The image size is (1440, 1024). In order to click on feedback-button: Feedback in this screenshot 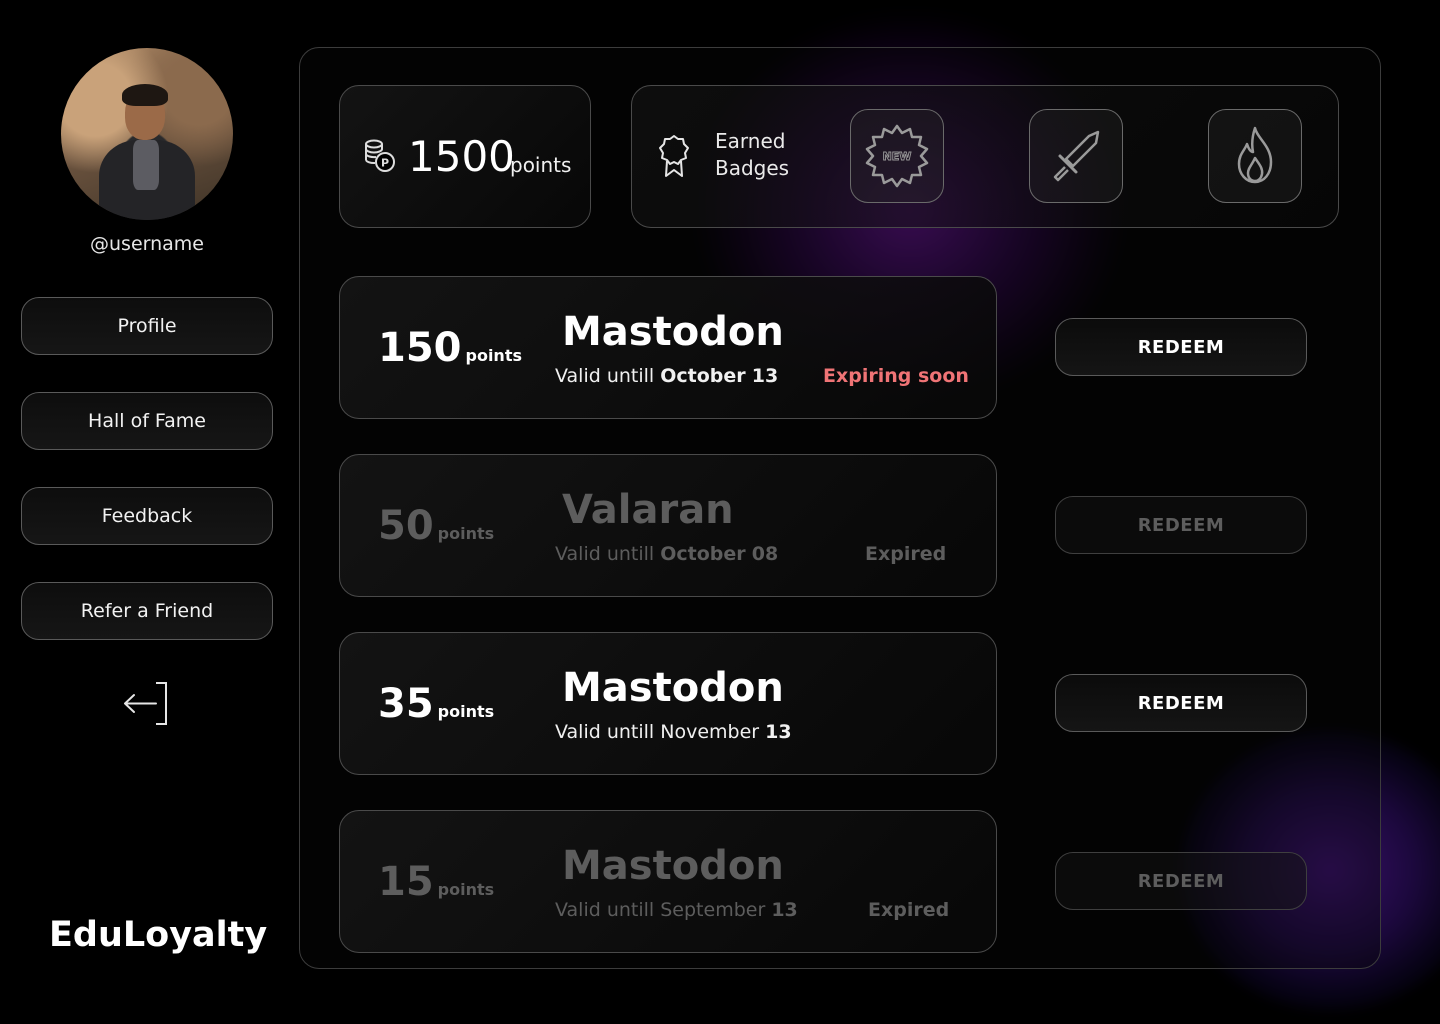, I will do `click(147, 516)`.